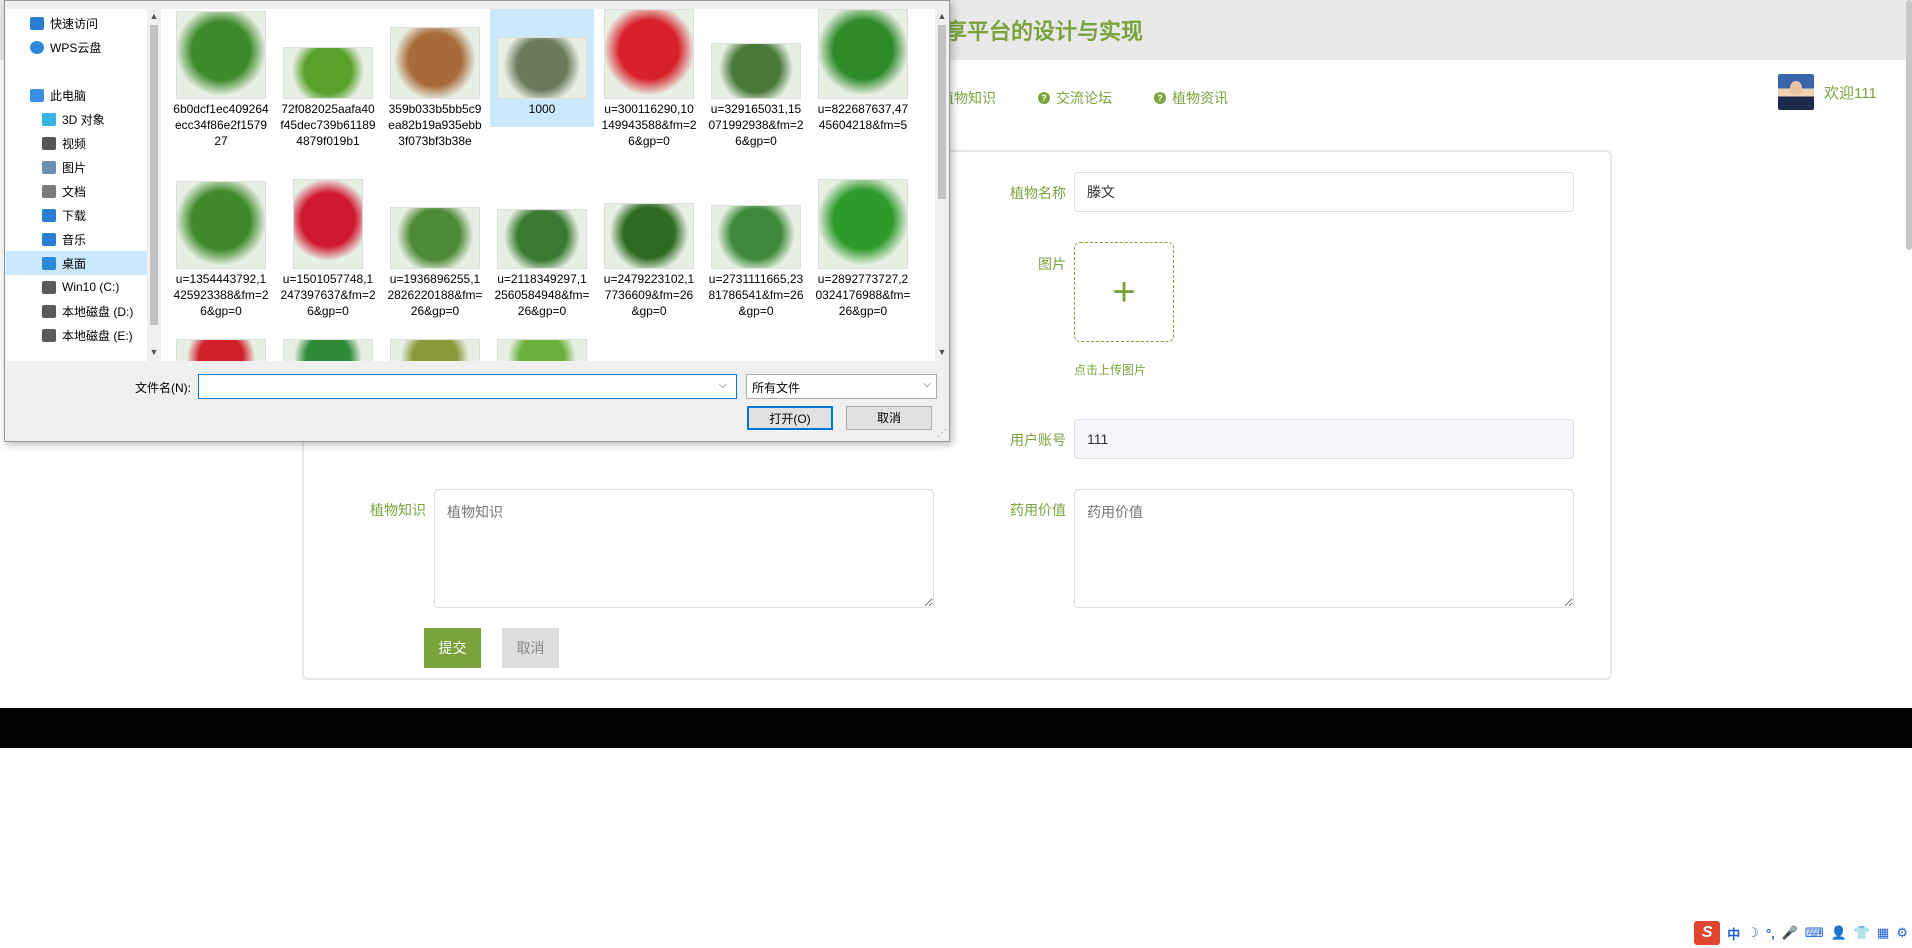 This screenshot has height=948, width=1912. Describe the element at coordinates (756, 249) in the screenshot. I see `file-item: u=2731111665,2381786541&fm=26&gp=0` at that location.